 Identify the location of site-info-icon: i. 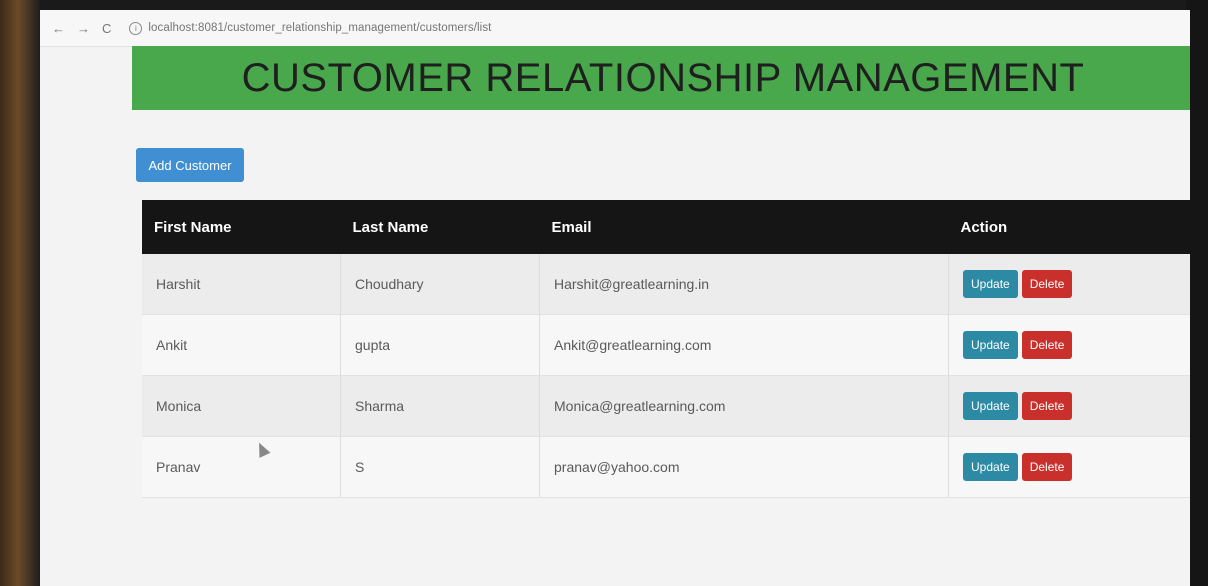
(136, 28).